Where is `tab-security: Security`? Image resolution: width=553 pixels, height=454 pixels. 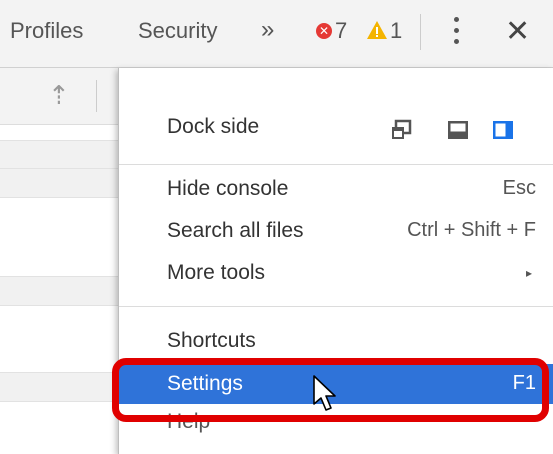
tab-security: Security is located at coordinates (177, 31).